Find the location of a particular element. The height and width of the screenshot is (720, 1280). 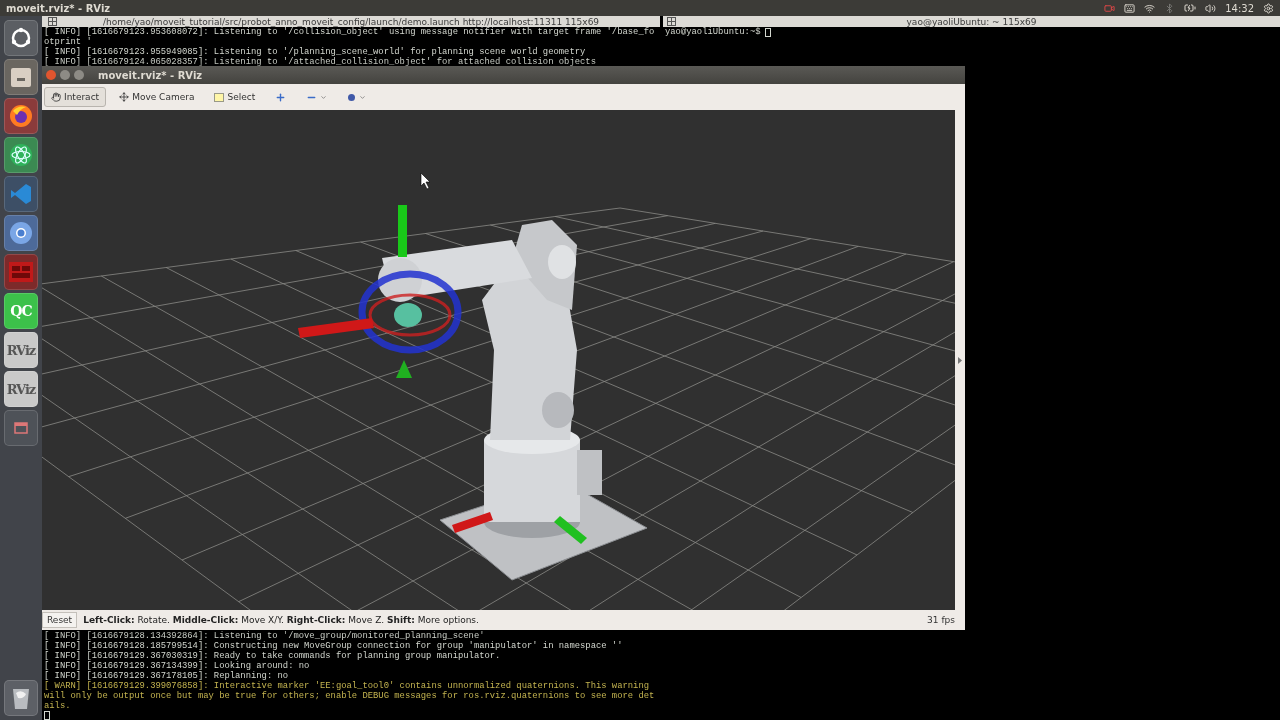

log-line: [ INFO] [1616679123.953608072]: Listening to '/collision_object' using message notifier with target frame '/base_fo is located at coordinates (350, 32).